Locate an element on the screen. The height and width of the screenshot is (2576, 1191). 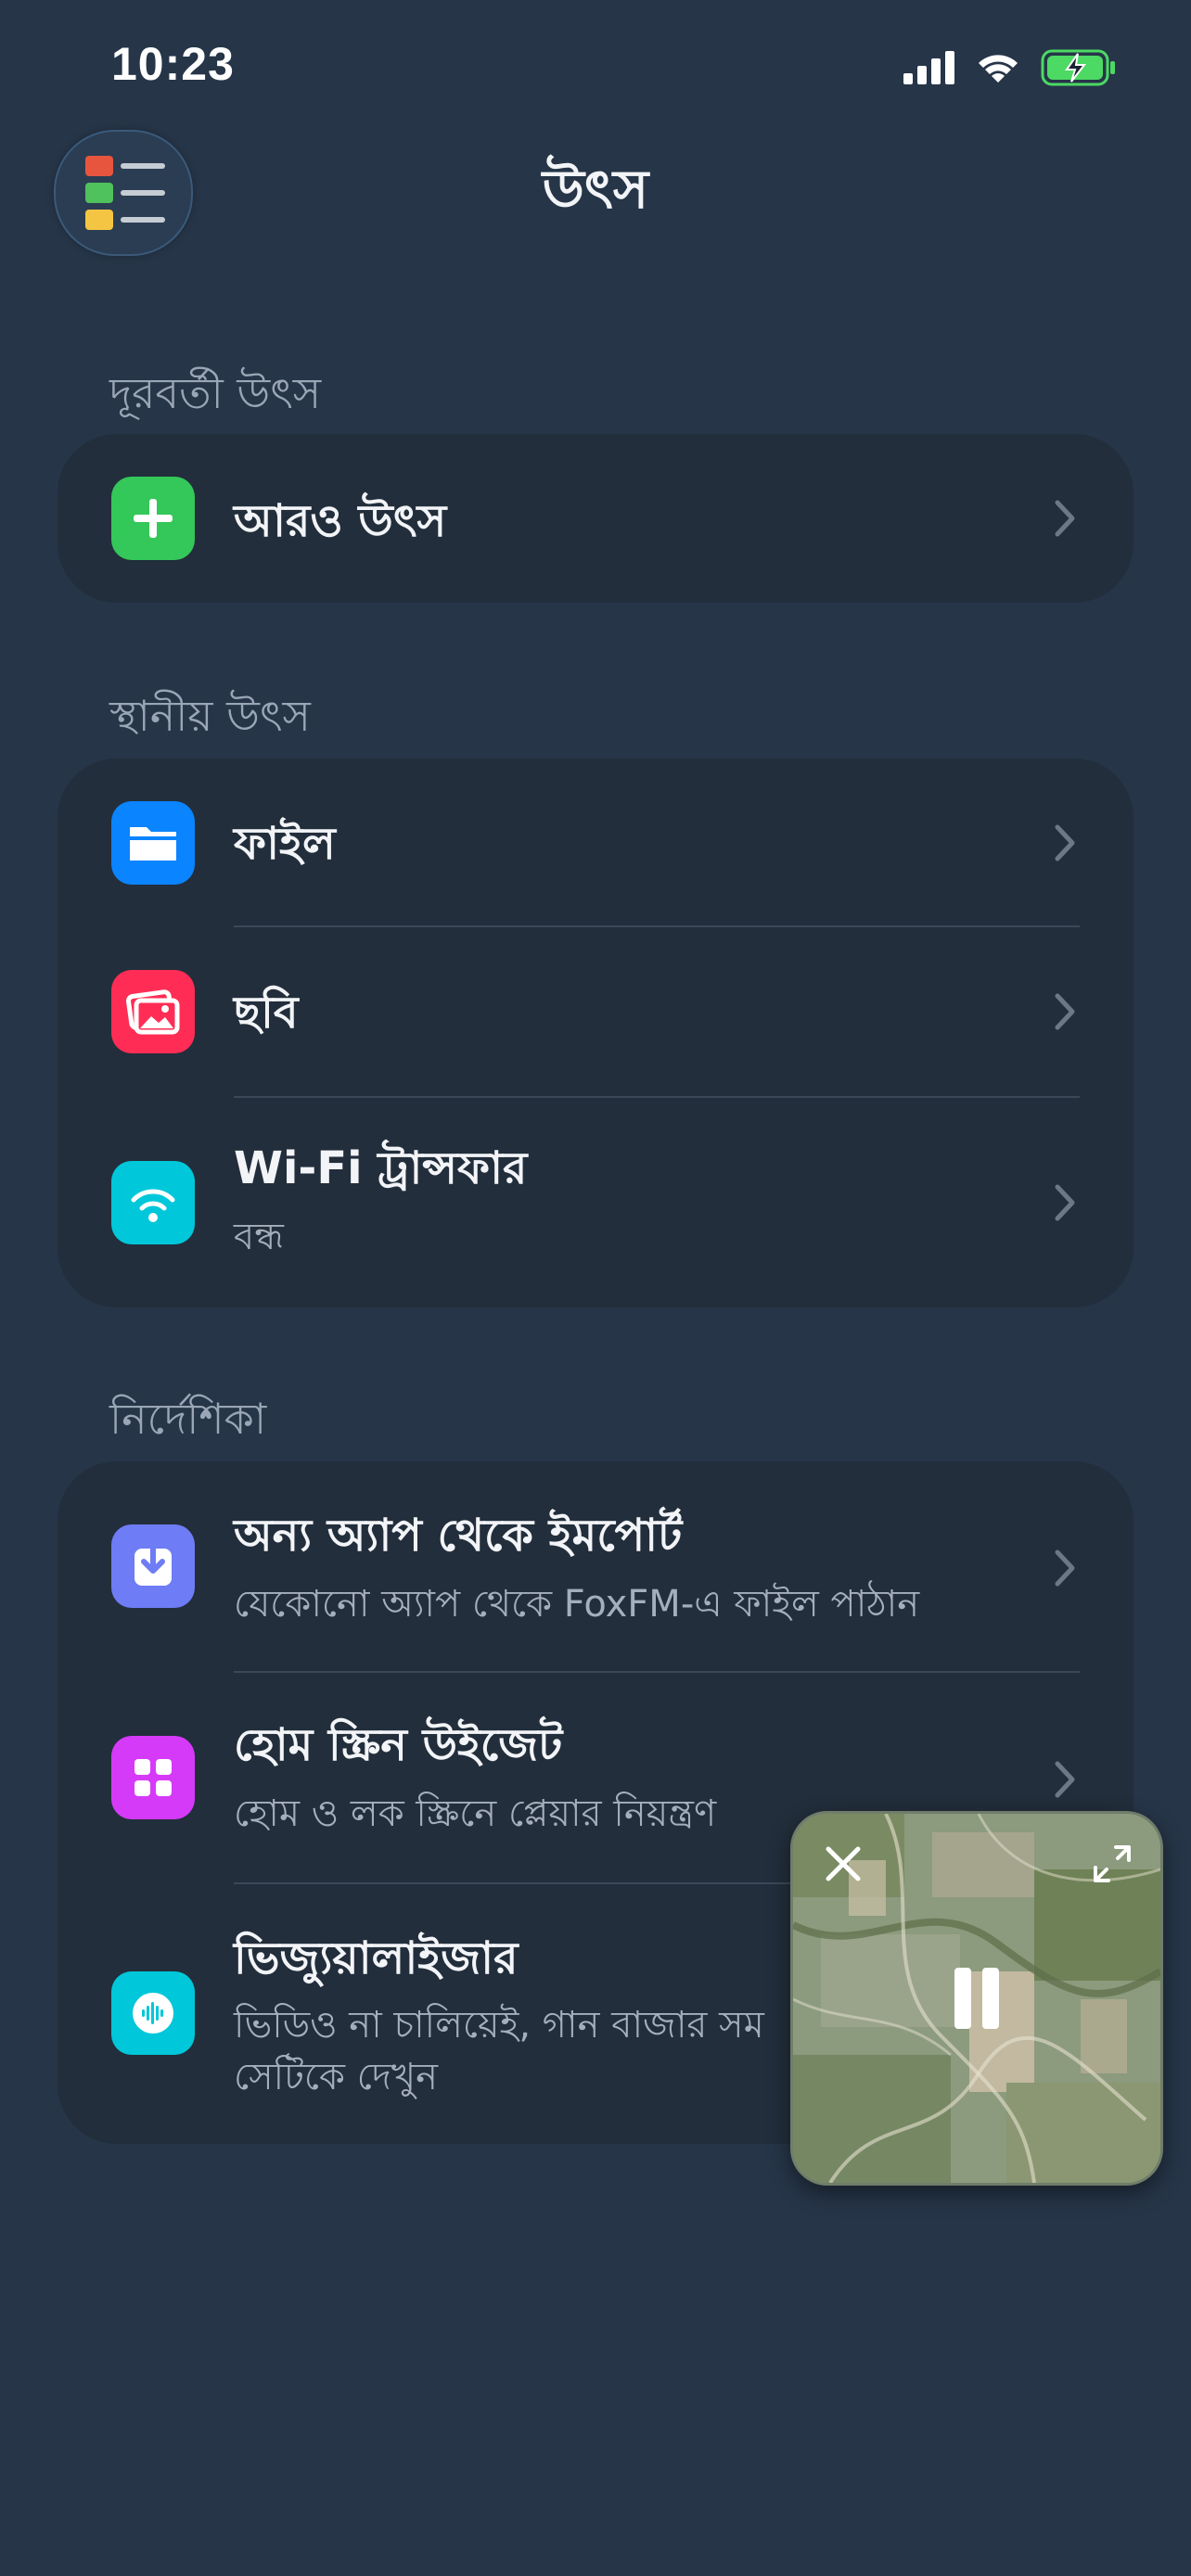
item-label: আরও উৎস is located at coordinates (340, 521).